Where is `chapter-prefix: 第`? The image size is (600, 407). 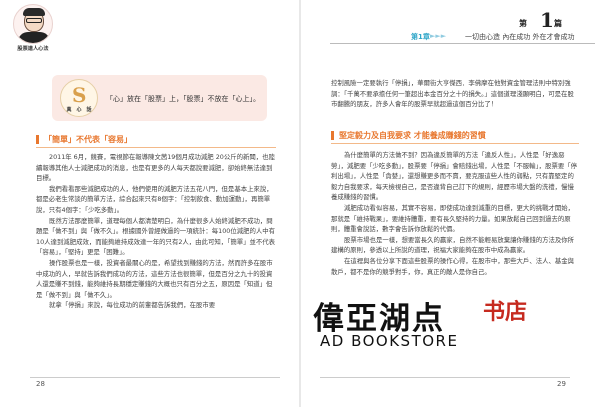 chapter-prefix: 第 is located at coordinates (523, 23).